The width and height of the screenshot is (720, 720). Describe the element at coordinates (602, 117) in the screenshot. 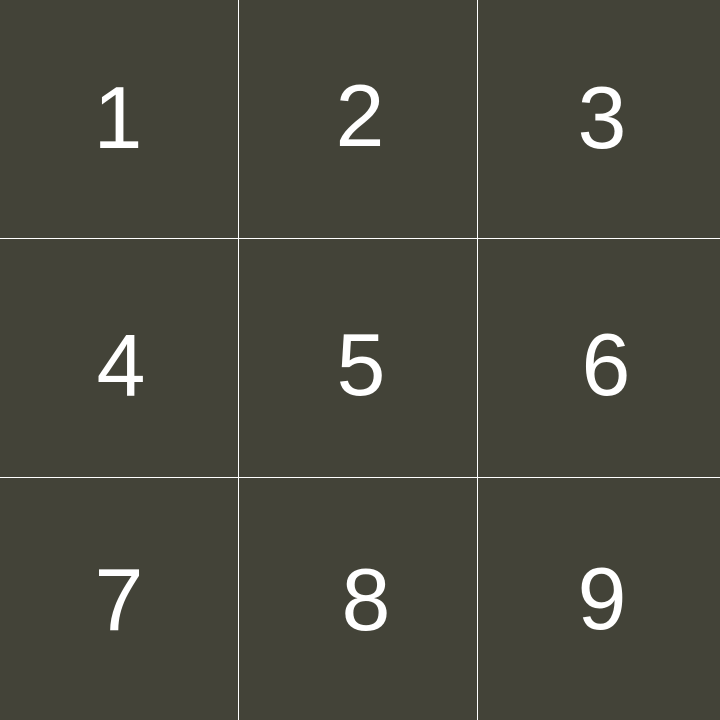

I see `tile-label: 3` at that location.